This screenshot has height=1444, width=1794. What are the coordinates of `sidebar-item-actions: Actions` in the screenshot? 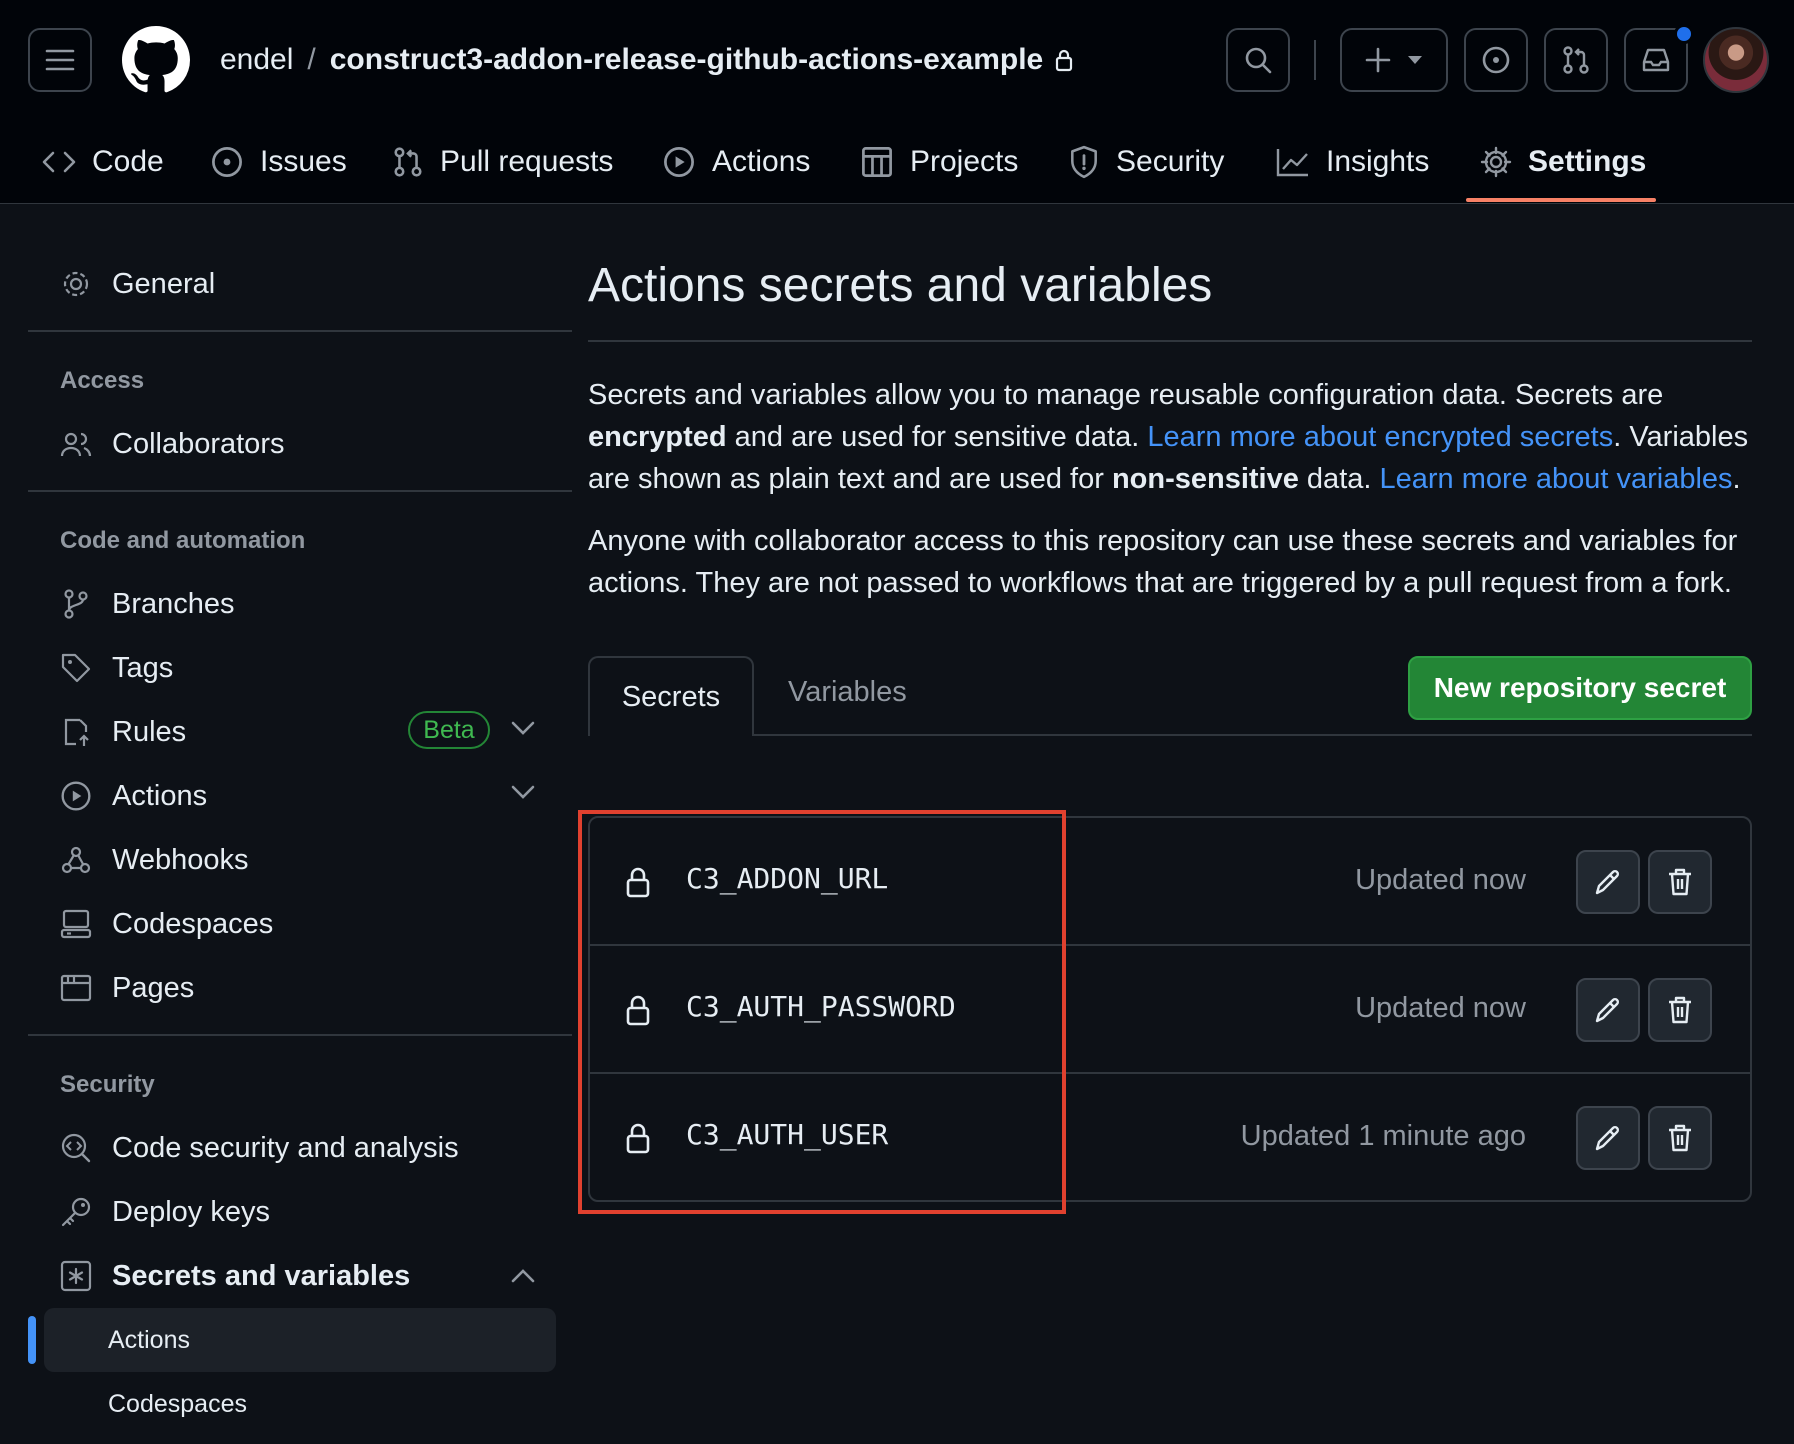 It's located at (133, 796).